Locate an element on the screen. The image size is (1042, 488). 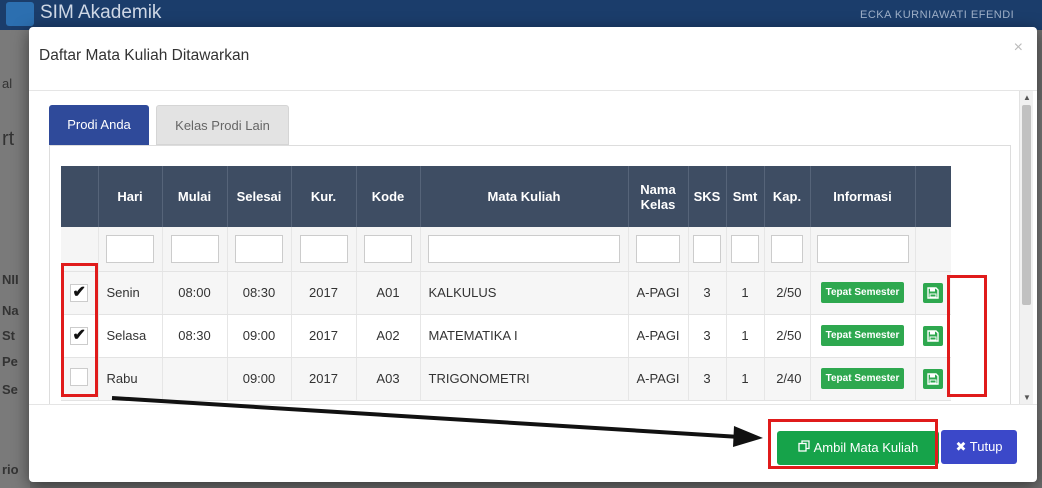
column-header-kap: Kap. is located at coordinates (787, 196).